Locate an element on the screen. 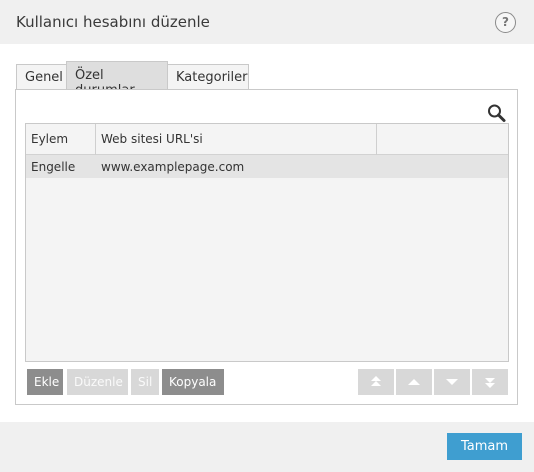 The width and height of the screenshot is (534, 472). table-row: Engelle www.examplepage.com is located at coordinates (267, 166).